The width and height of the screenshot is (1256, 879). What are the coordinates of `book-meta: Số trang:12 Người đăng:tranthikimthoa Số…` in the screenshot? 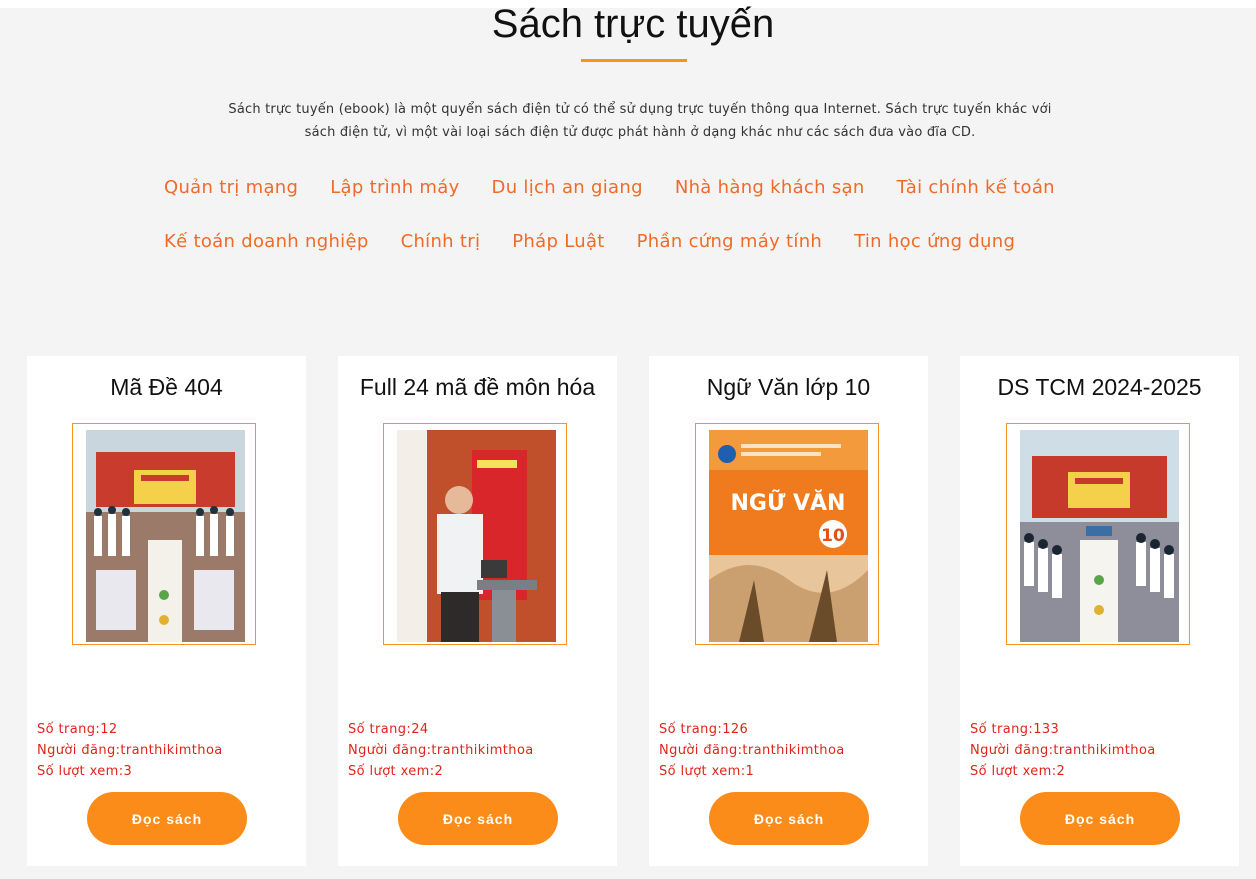 It's located at (130, 750).